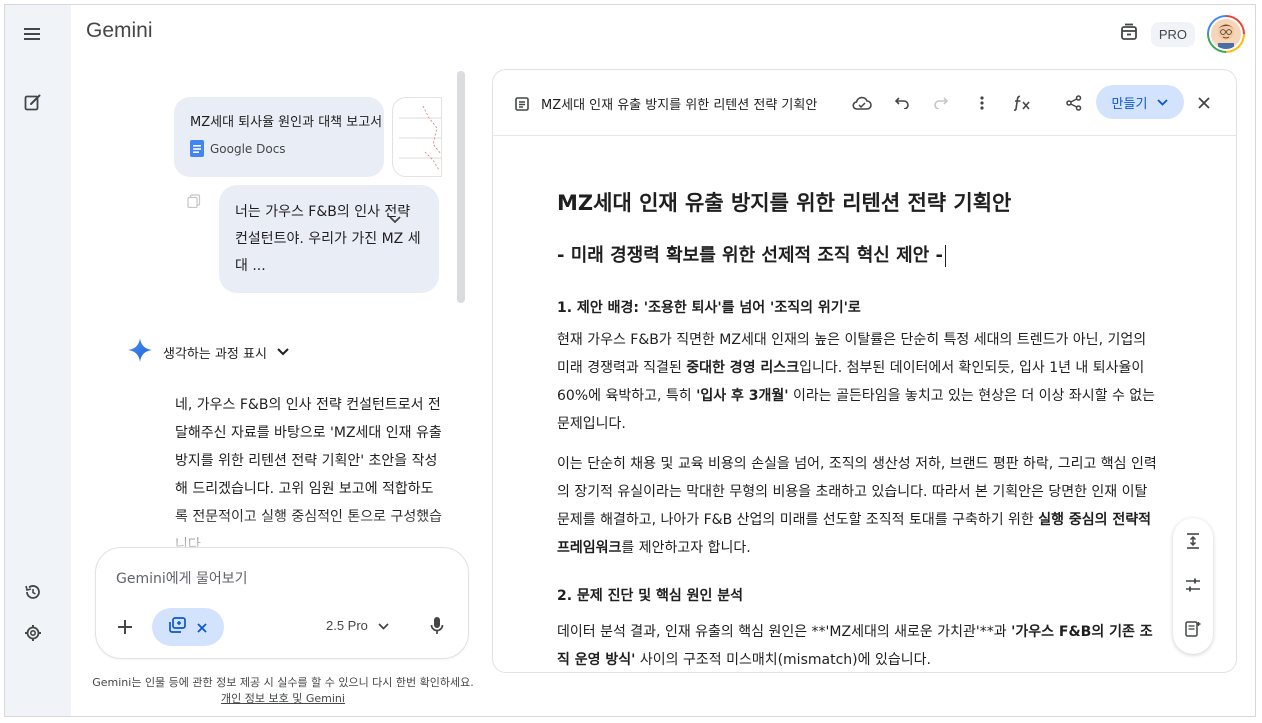 This screenshot has width=1262, height=723. I want to click on avatar, so click(1226, 34).